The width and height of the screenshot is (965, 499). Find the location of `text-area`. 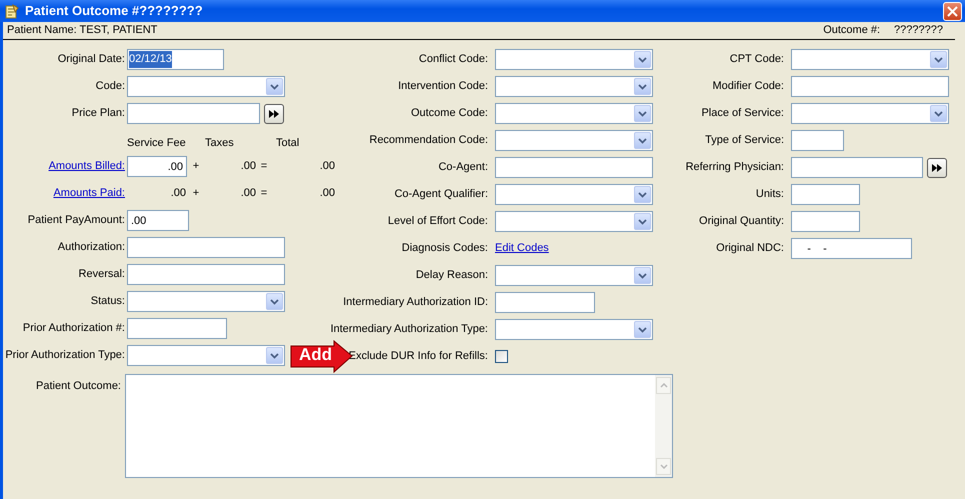

text-area is located at coordinates (399, 426).